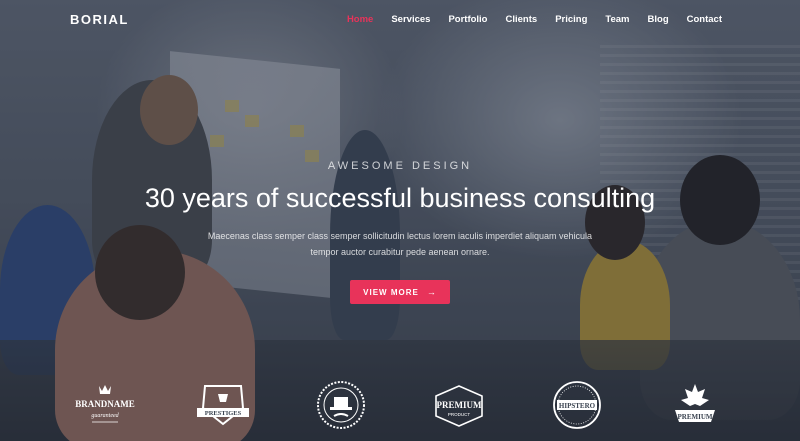 Image resolution: width=800 pixels, height=441 pixels. I want to click on nav-item-clients: Clients, so click(522, 19).